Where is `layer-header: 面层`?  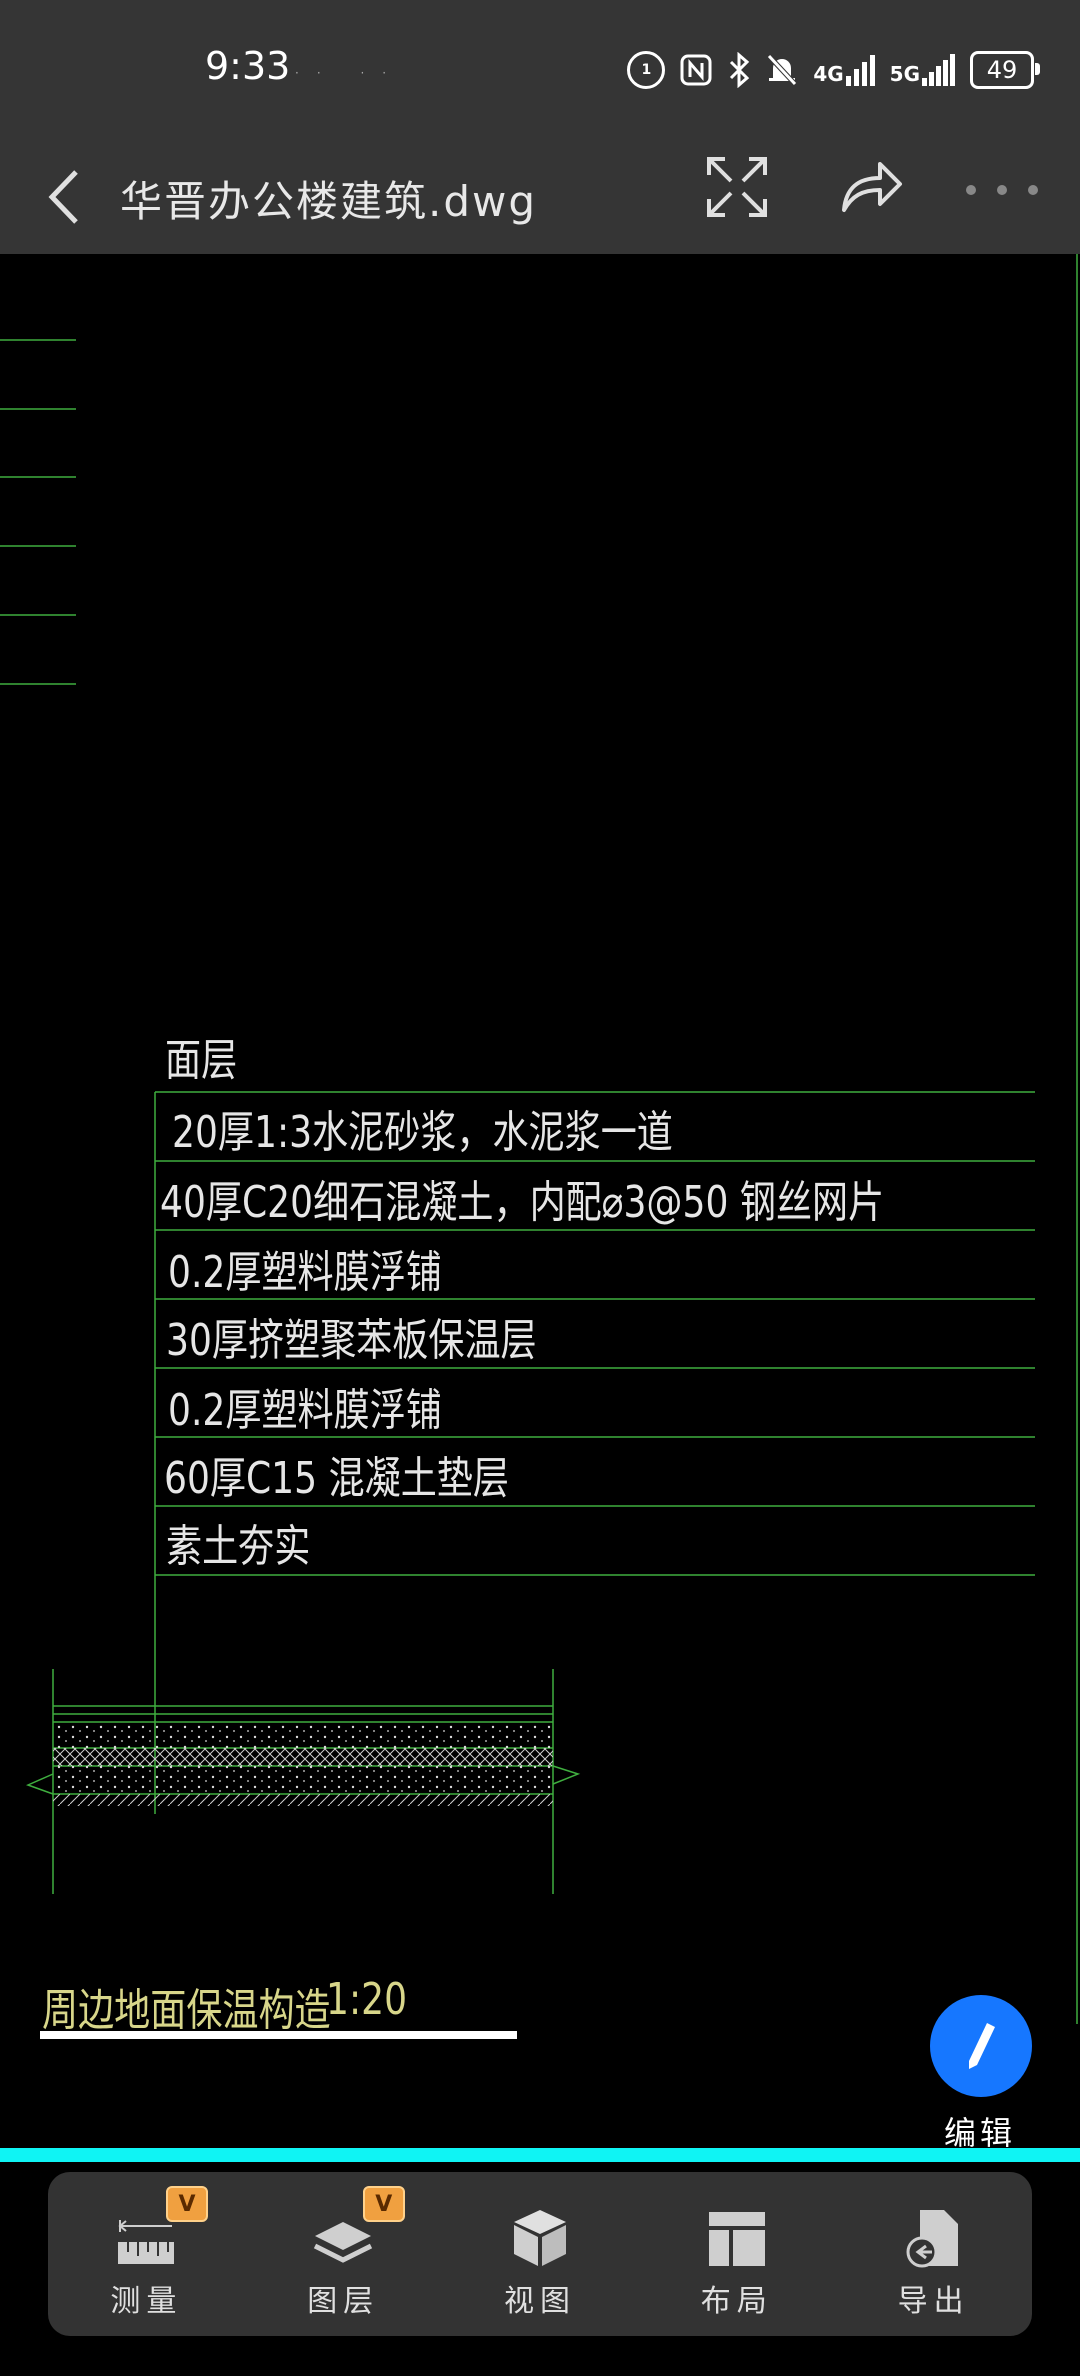 layer-header: 面层 is located at coordinates (201, 1060).